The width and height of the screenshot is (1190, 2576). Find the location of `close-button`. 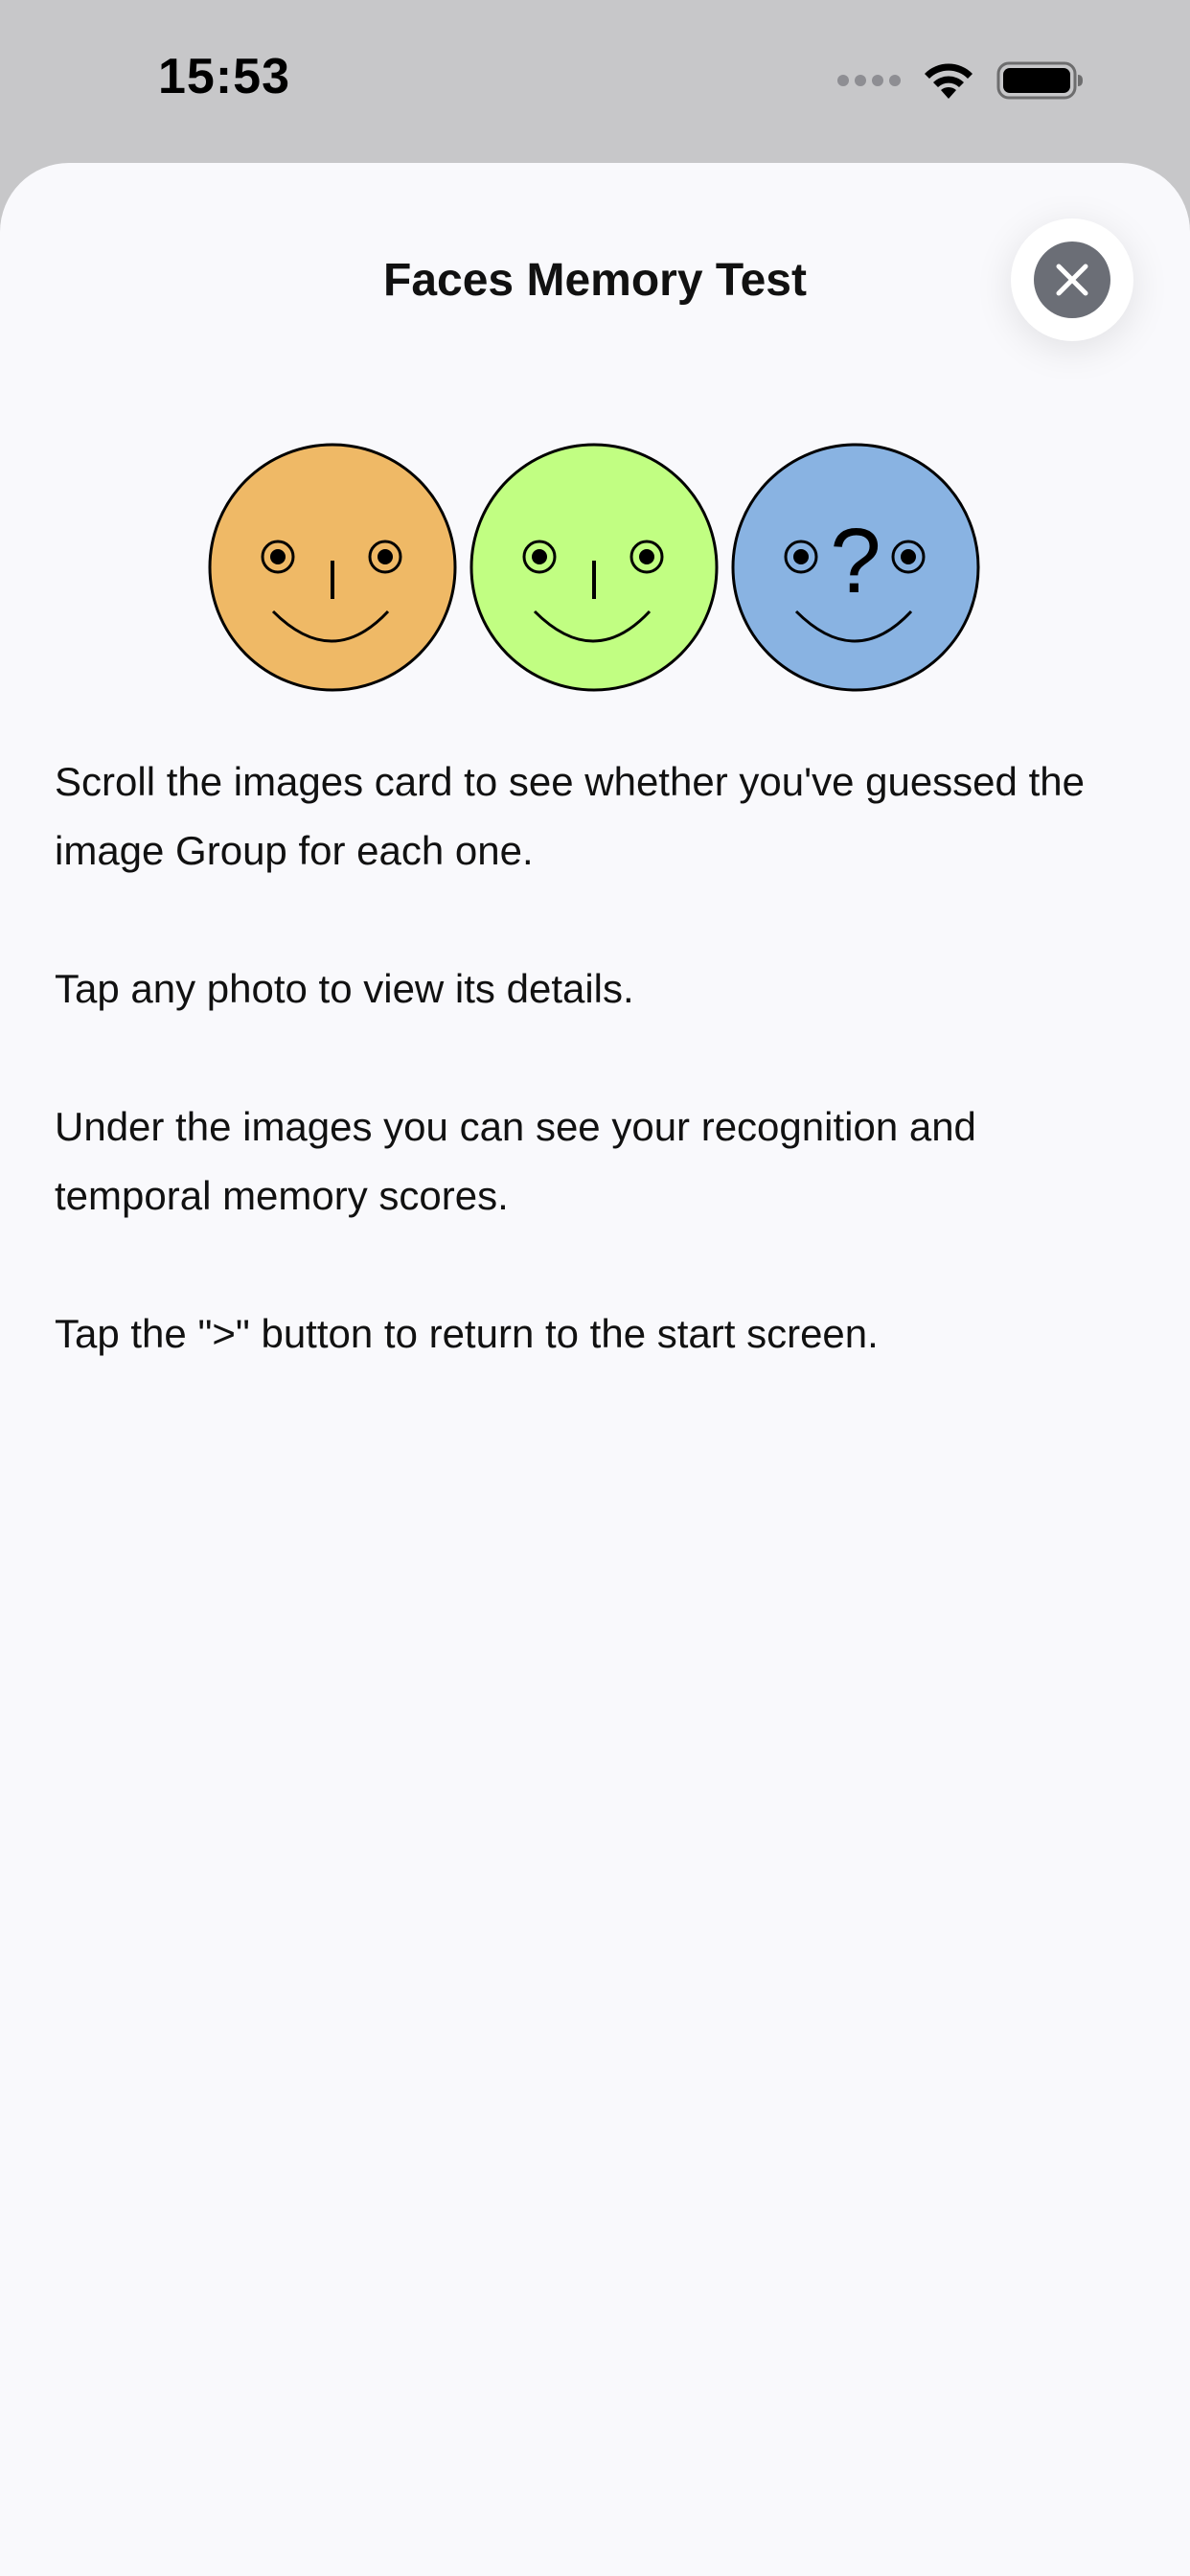

close-button is located at coordinates (1072, 280).